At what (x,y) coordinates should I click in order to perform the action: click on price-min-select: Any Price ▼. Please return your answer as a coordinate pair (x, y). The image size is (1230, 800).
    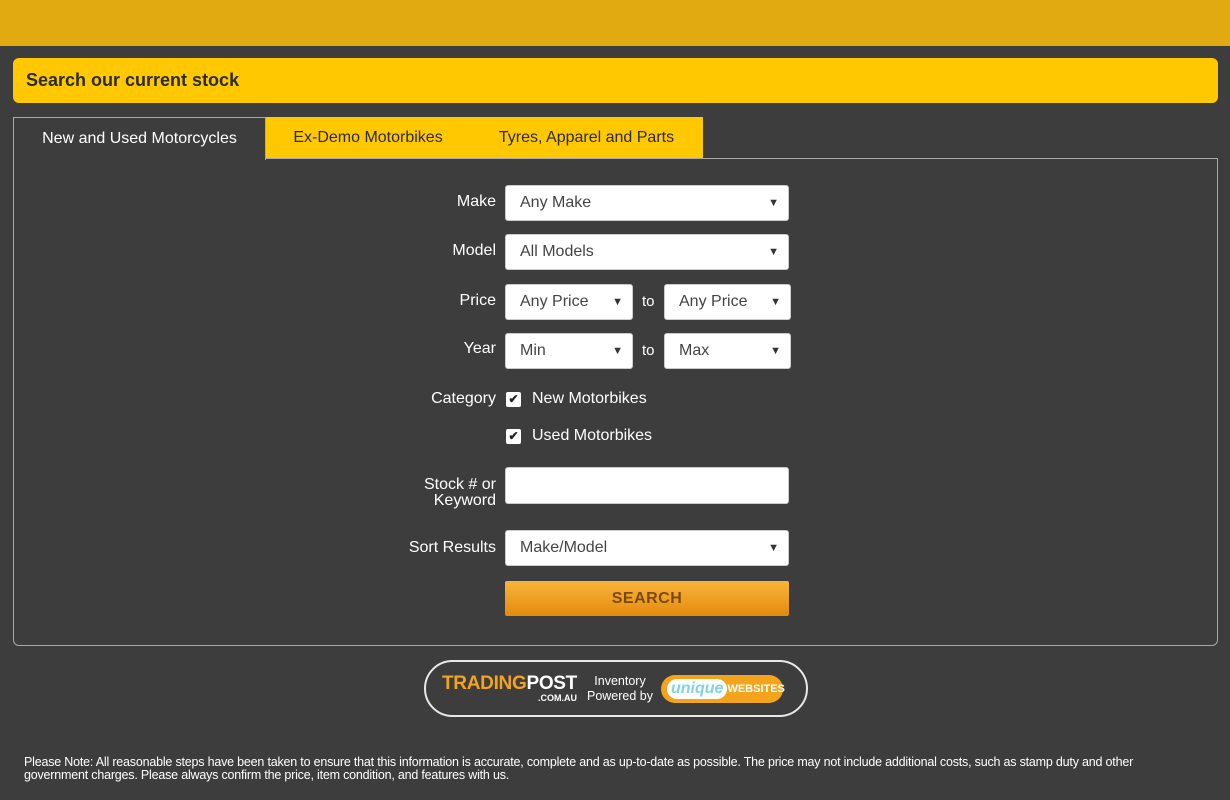
    Looking at the image, I should click on (569, 302).